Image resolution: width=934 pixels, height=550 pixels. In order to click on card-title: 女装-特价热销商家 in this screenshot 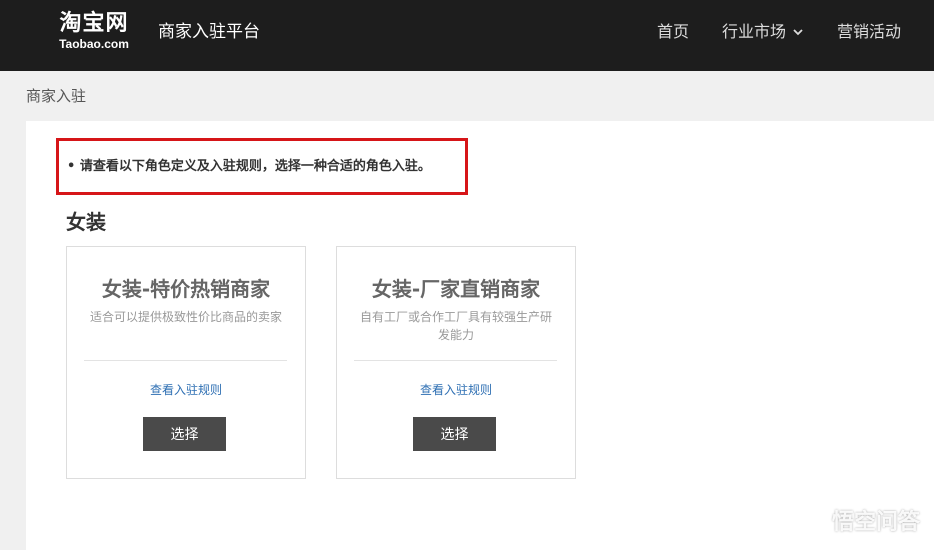, I will do `click(186, 289)`.